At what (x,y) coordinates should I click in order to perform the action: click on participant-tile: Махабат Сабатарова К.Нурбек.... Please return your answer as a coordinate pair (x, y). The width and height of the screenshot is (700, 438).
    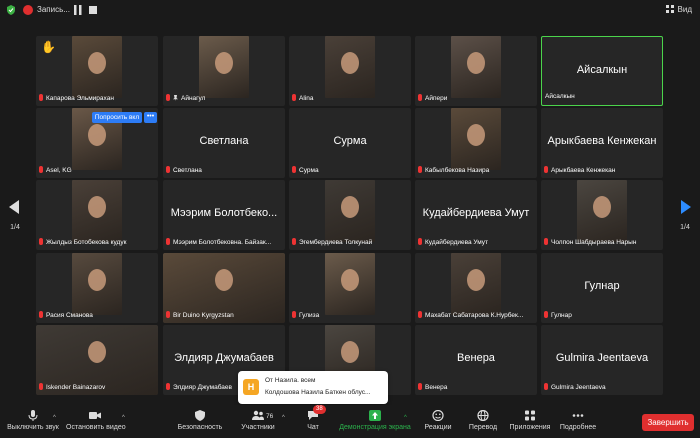
    Looking at the image, I should click on (476, 288).